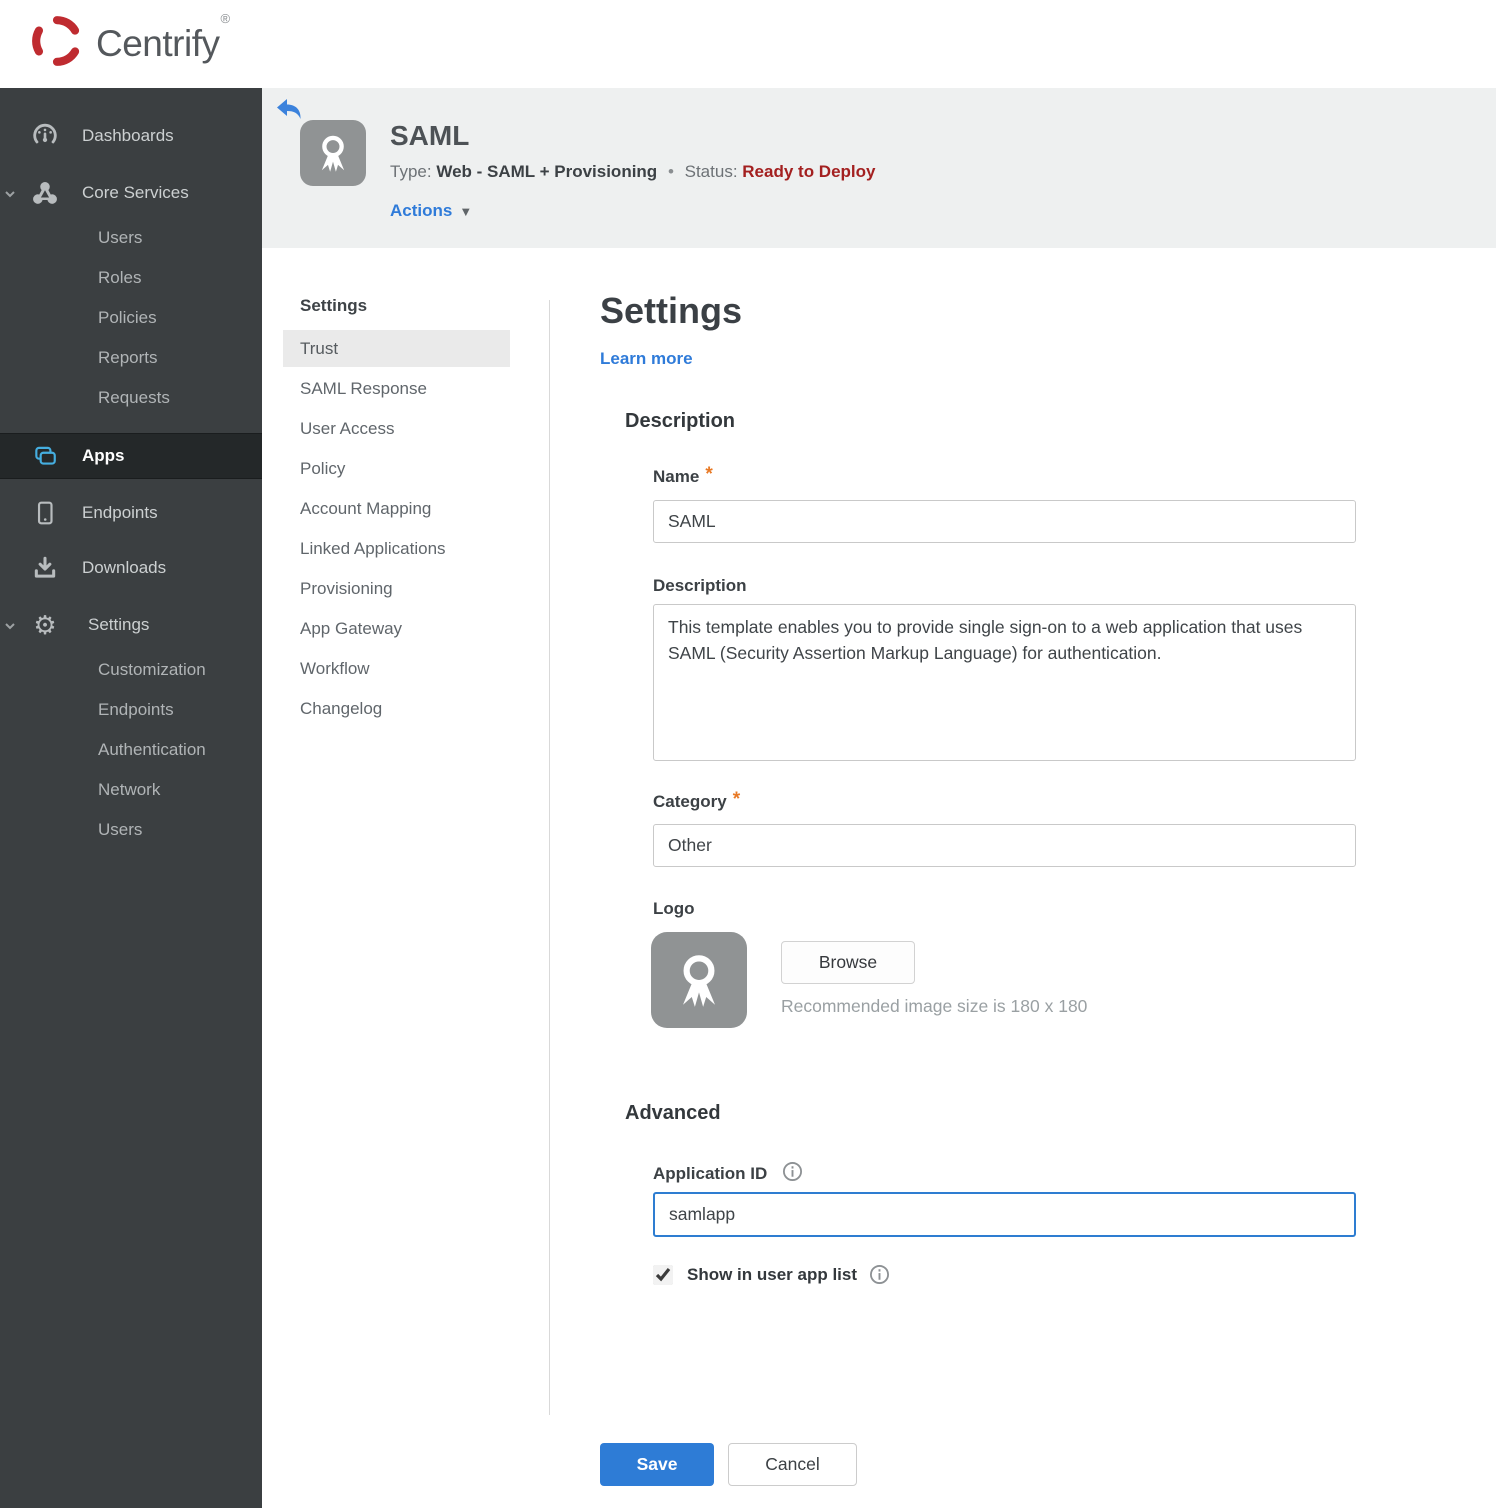  What do you see at coordinates (674, 908) in the screenshot?
I see `logo-label: Logo` at bounding box center [674, 908].